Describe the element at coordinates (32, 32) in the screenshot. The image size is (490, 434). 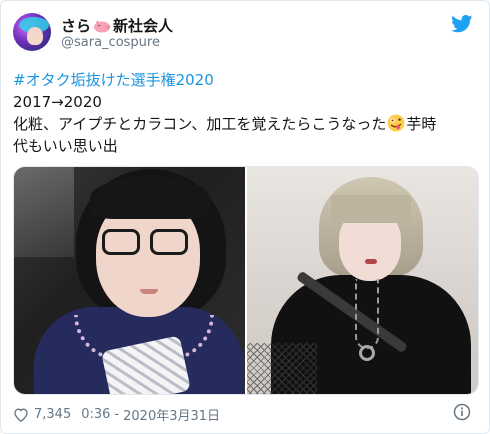
I see `avatar` at that location.